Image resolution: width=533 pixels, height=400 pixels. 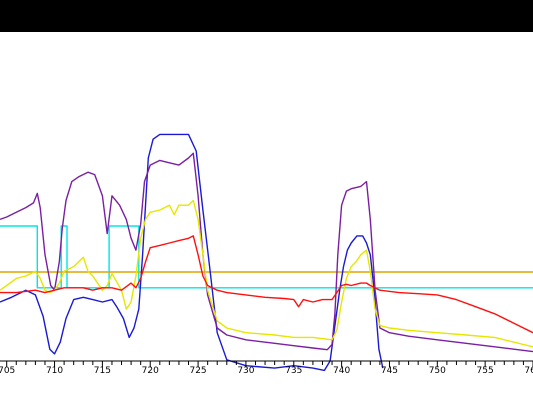 I want to click on x-tick-label: 720, so click(x=150, y=371).